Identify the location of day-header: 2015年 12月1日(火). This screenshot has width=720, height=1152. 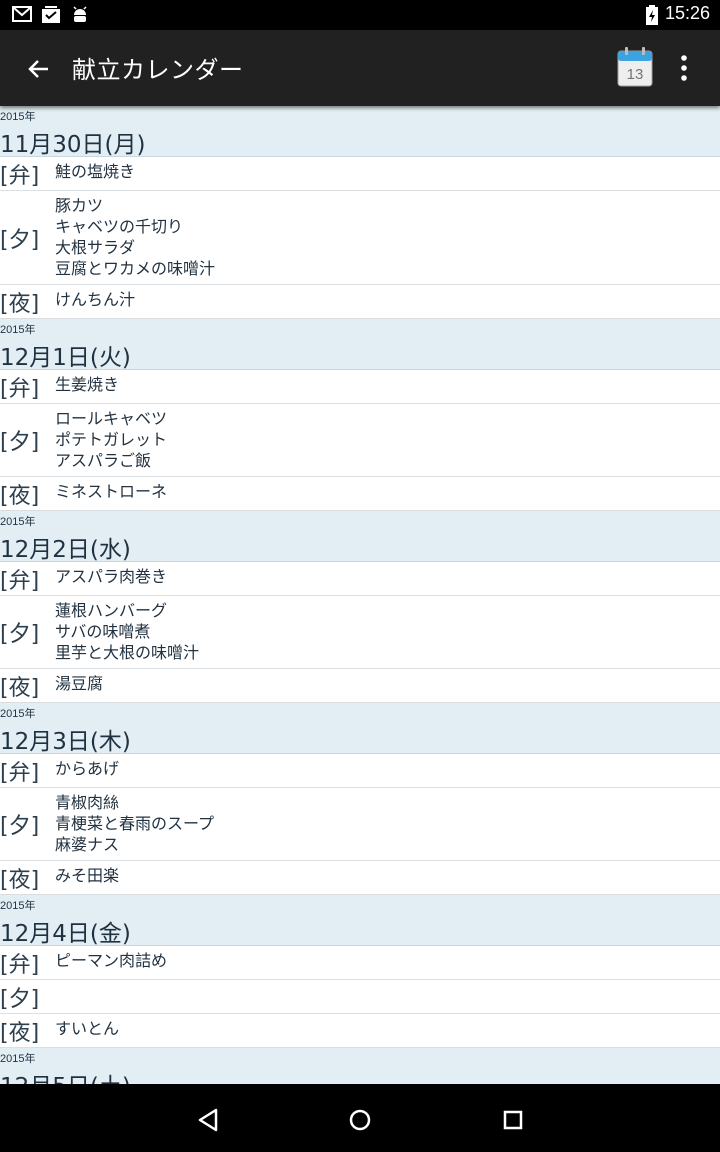
(360, 345).